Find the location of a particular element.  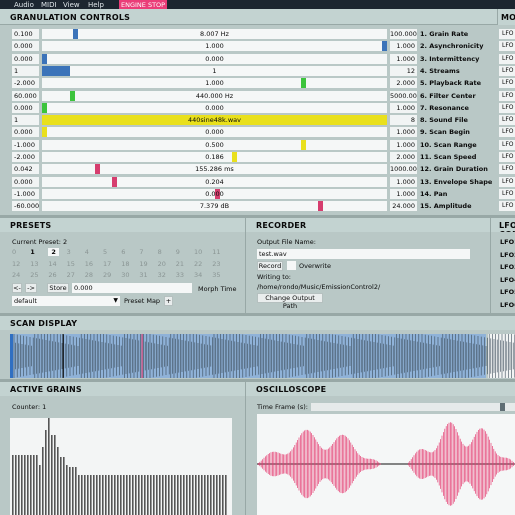

preset-slot: 15 is located at coordinates (71, 264).